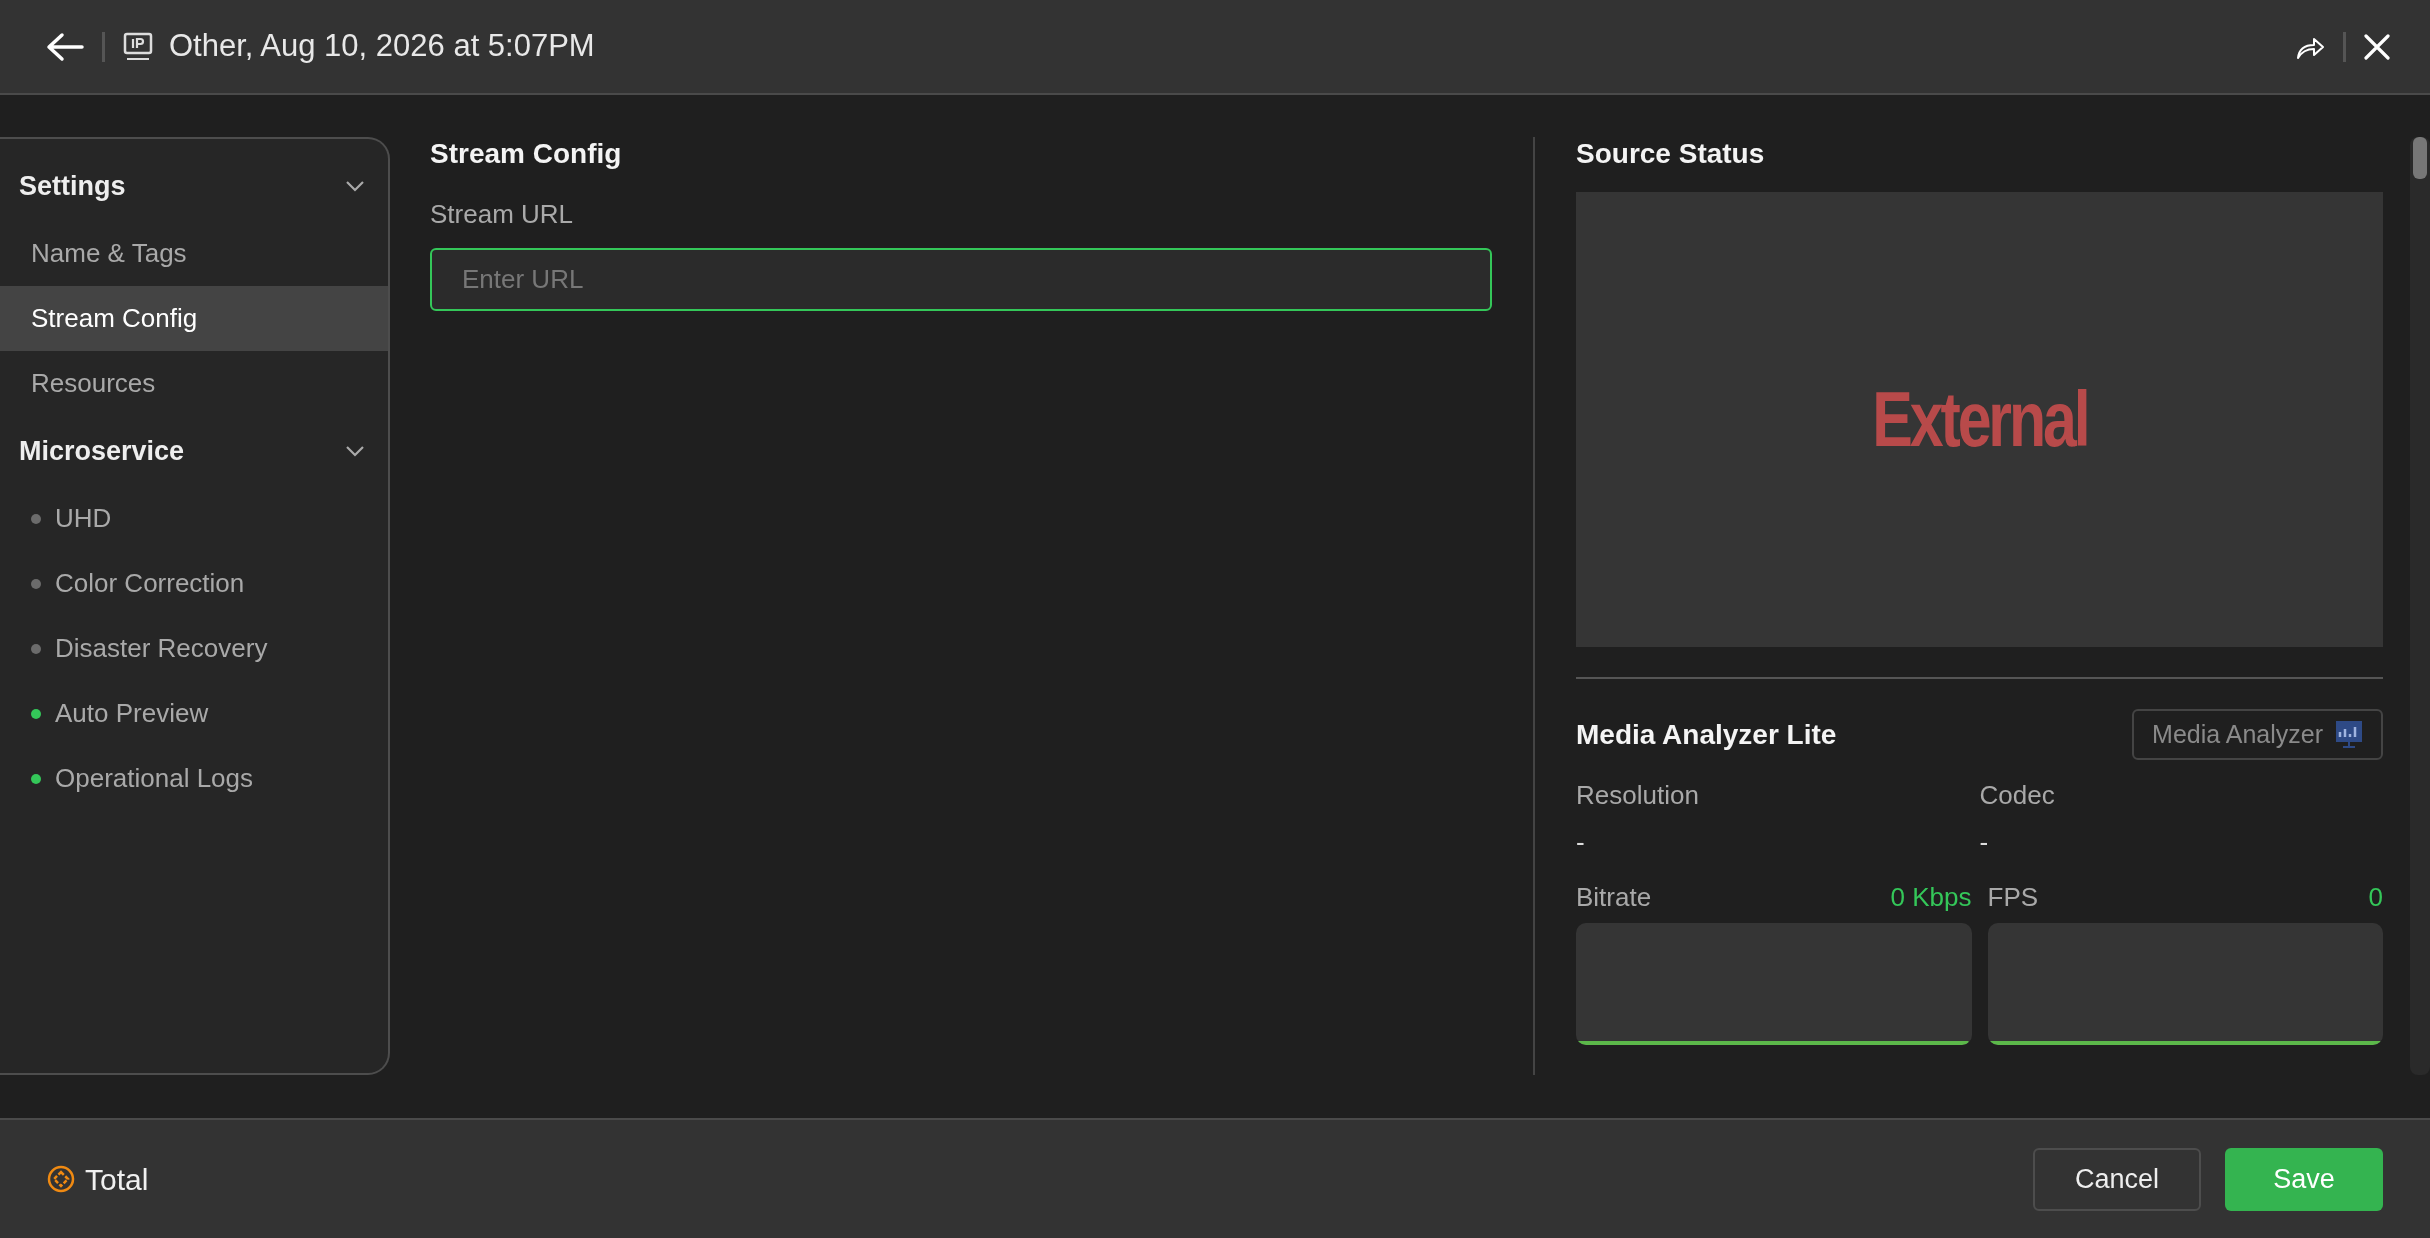  What do you see at coordinates (132, 713) in the screenshot?
I see `sidebar-item: Auto Preview` at bounding box center [132, 713].